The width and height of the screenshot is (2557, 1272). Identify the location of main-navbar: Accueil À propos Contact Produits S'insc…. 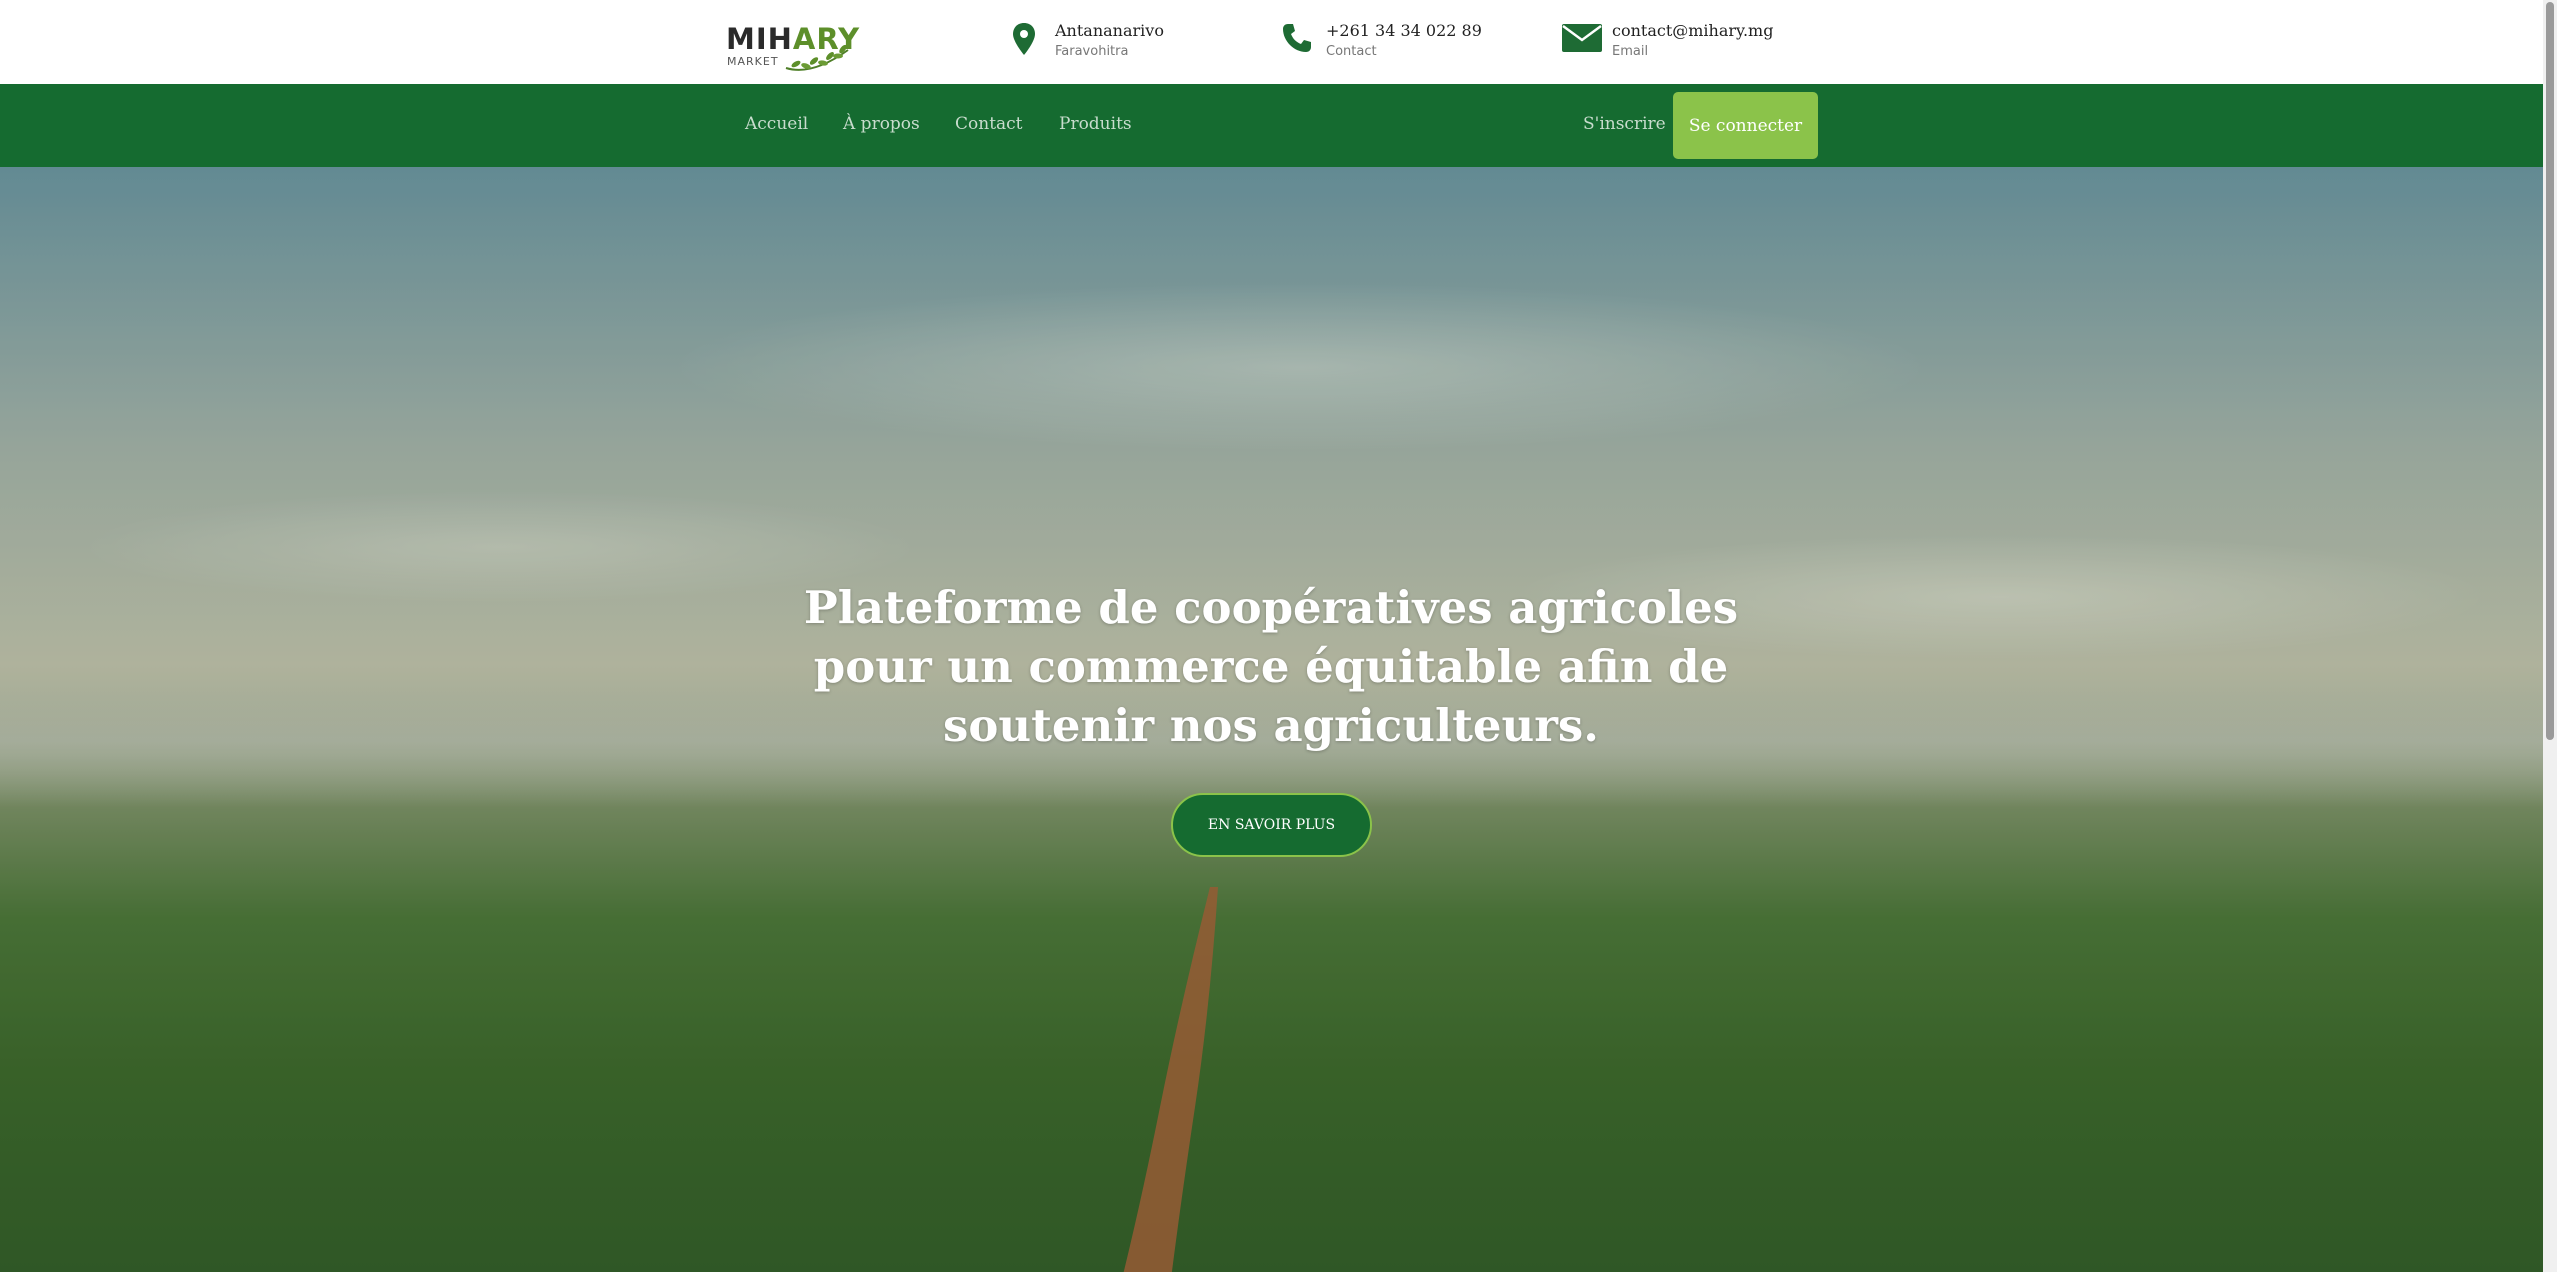
(1271, 125).